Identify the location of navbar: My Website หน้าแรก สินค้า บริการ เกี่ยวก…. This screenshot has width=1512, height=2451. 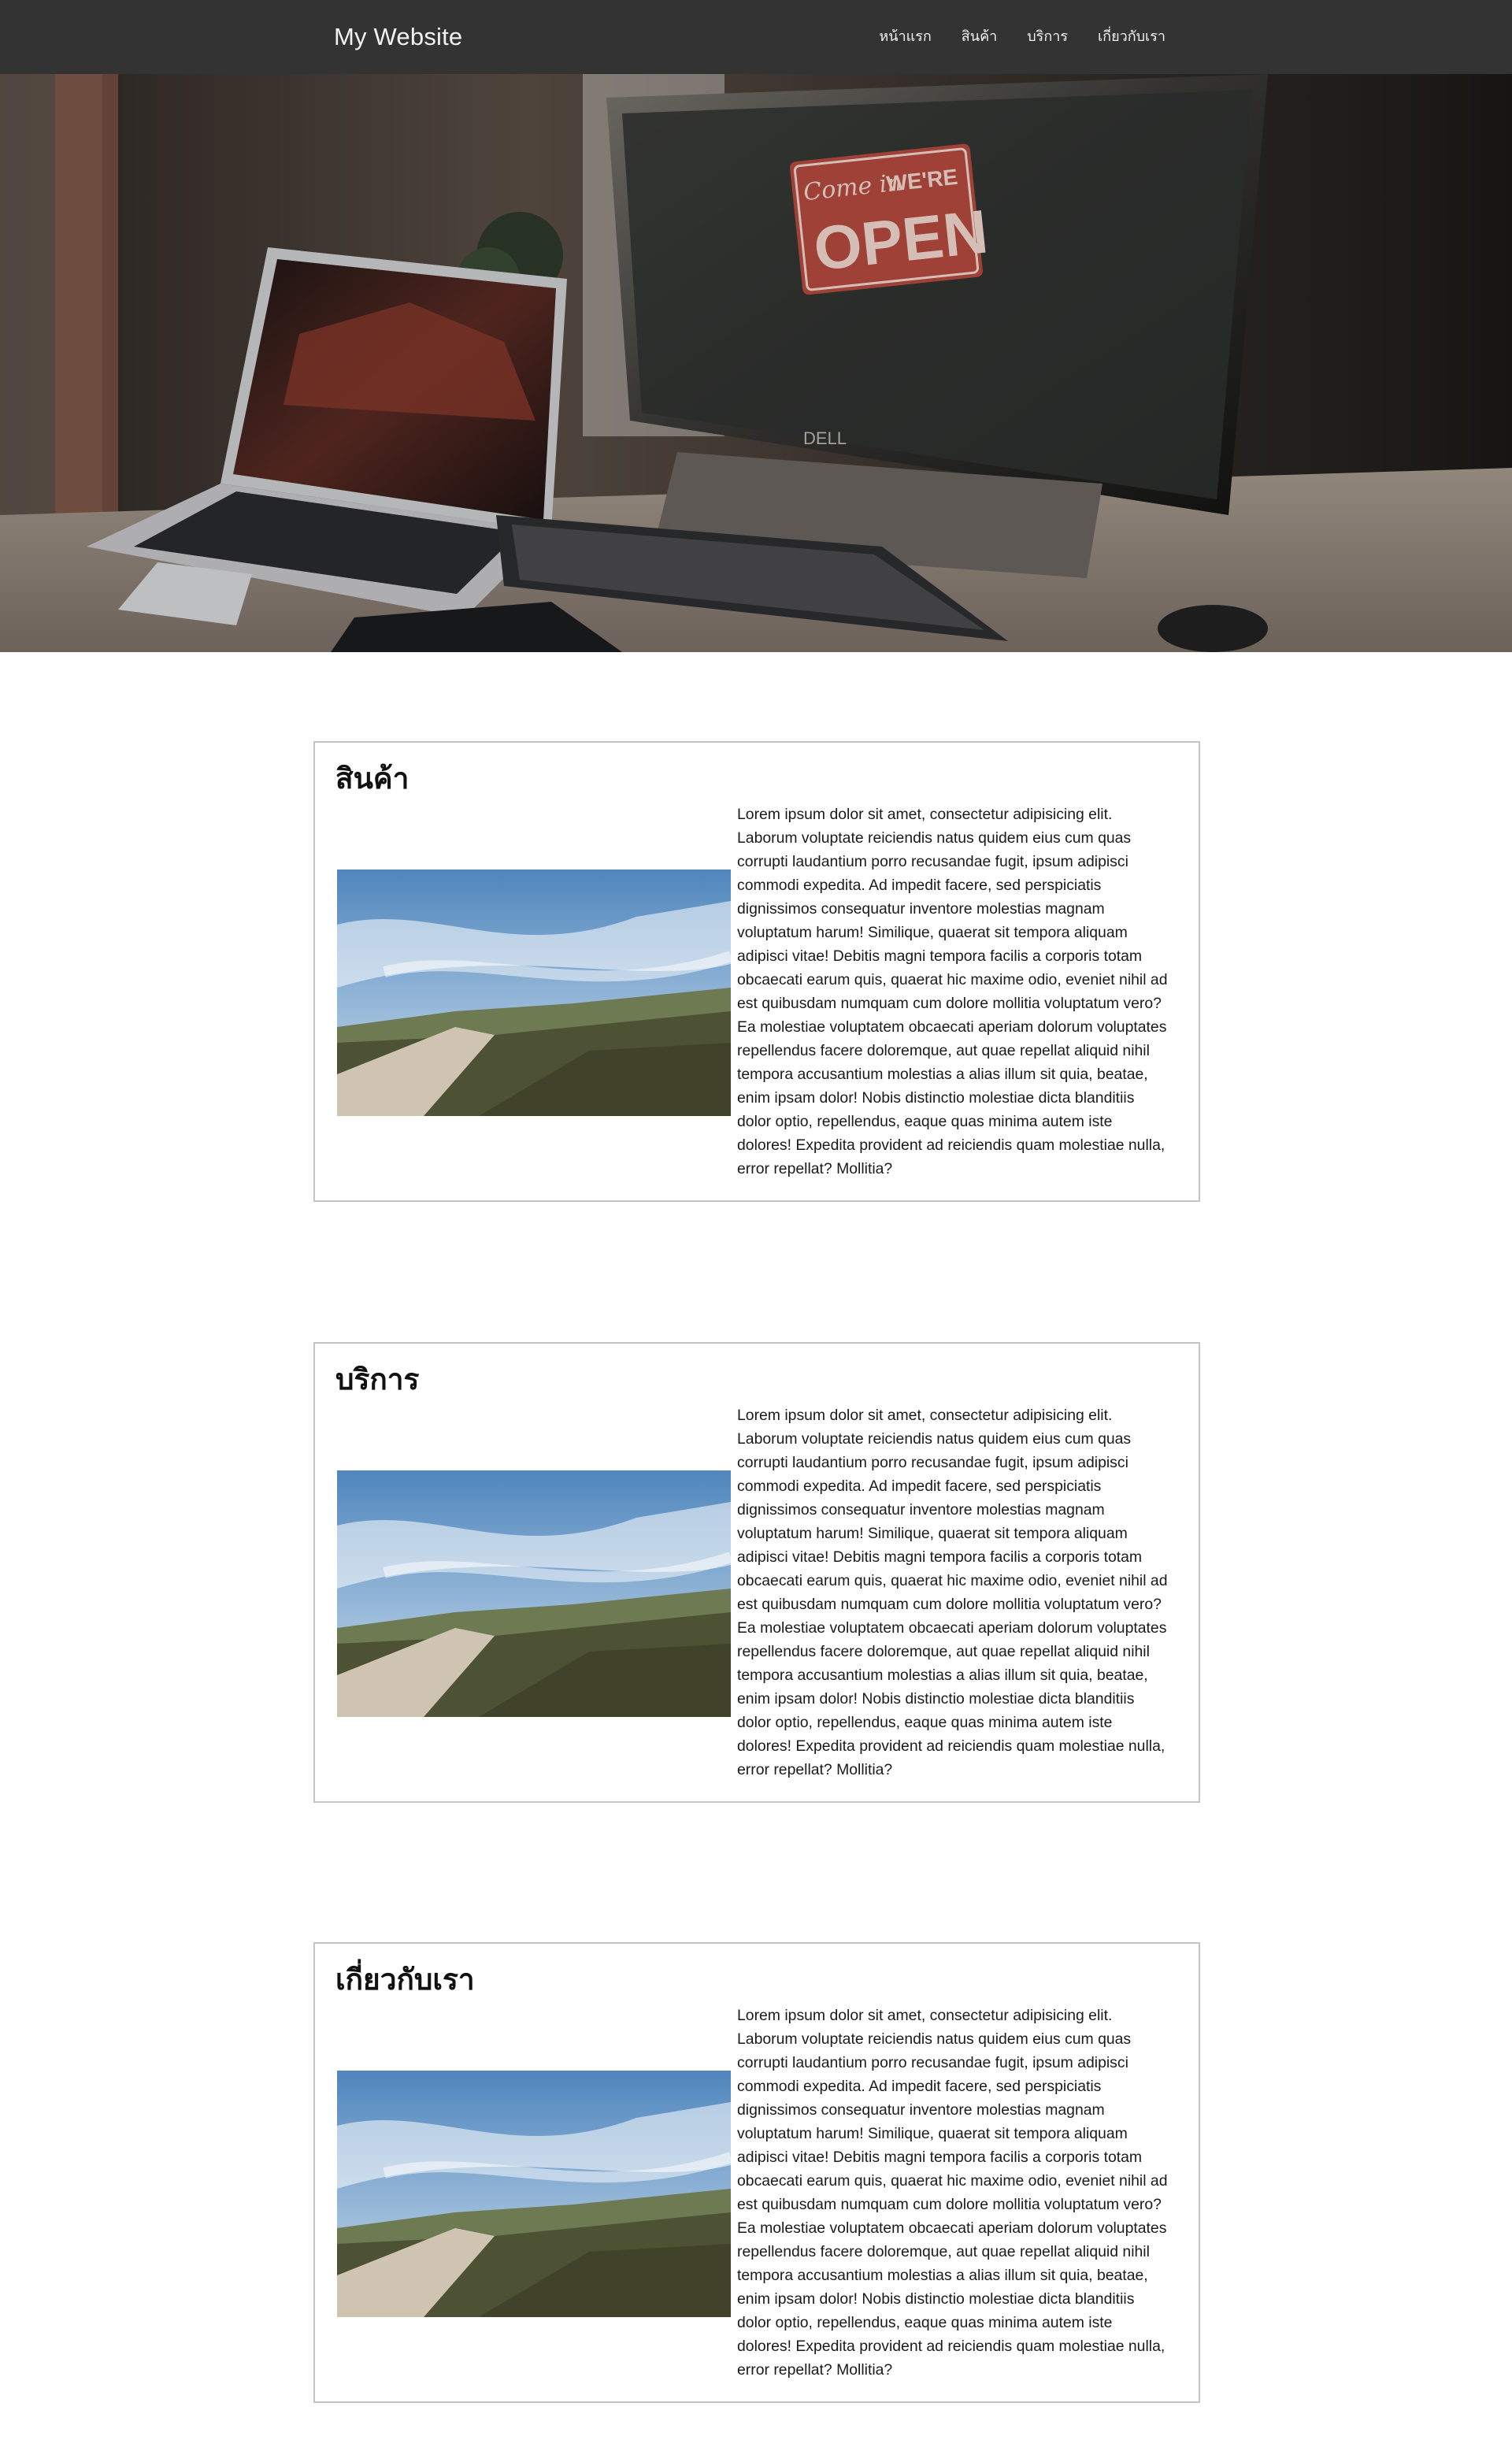
(756, 37).